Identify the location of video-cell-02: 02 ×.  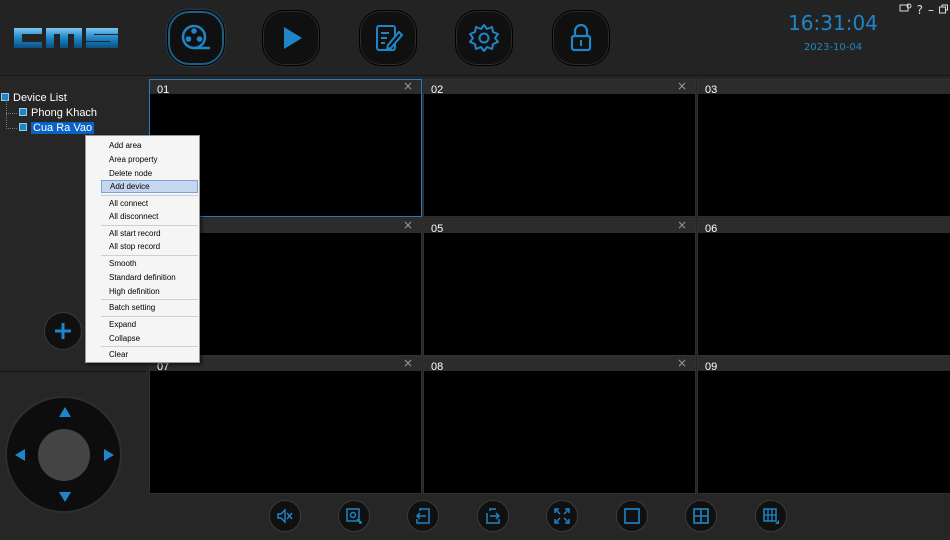
(559, 148).